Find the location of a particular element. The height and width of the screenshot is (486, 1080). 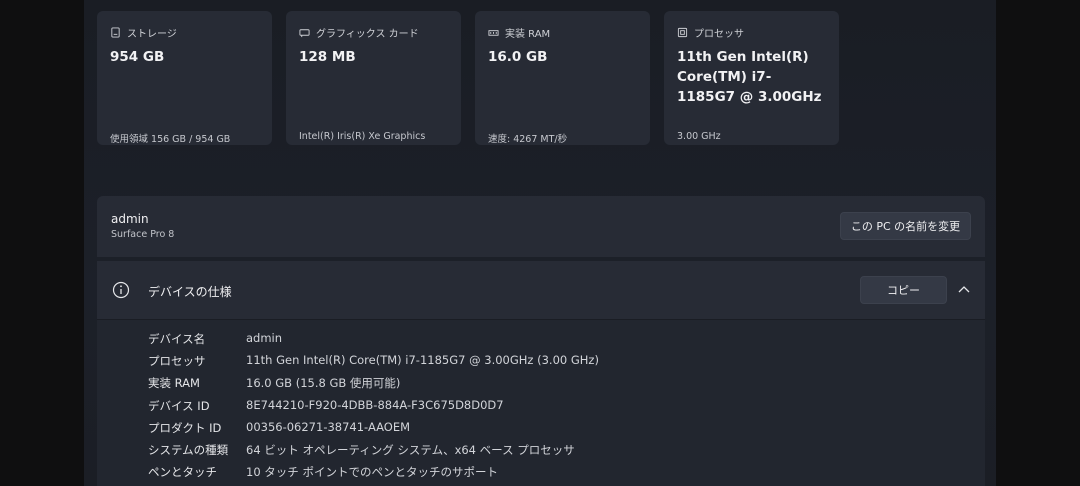

card-sub: Intel(R) Iris(R) Xe Graphics is located at coordinates (362, 136).